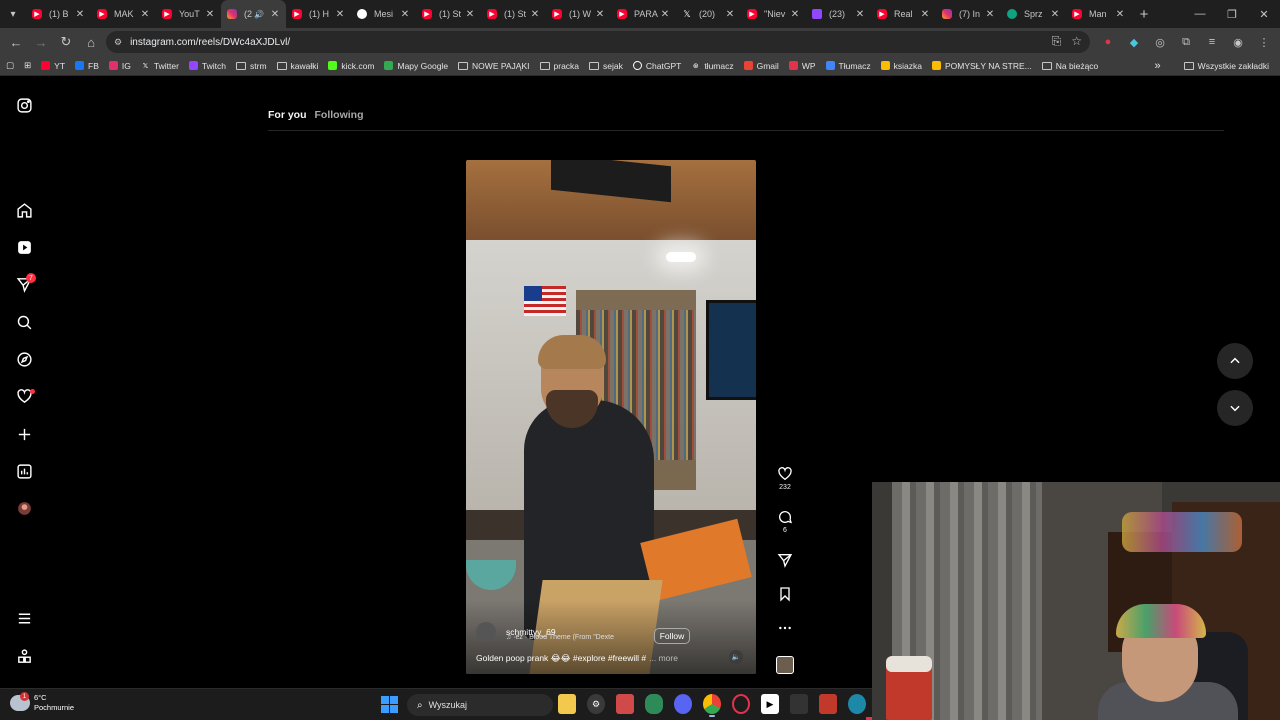 This screenshot has width=1280, height=720. What do you see at coordinates (42, 702) in the screenshot?
I see `weather-widget: 1 6°C Pochmurnie` at bounding box center [42, 702].